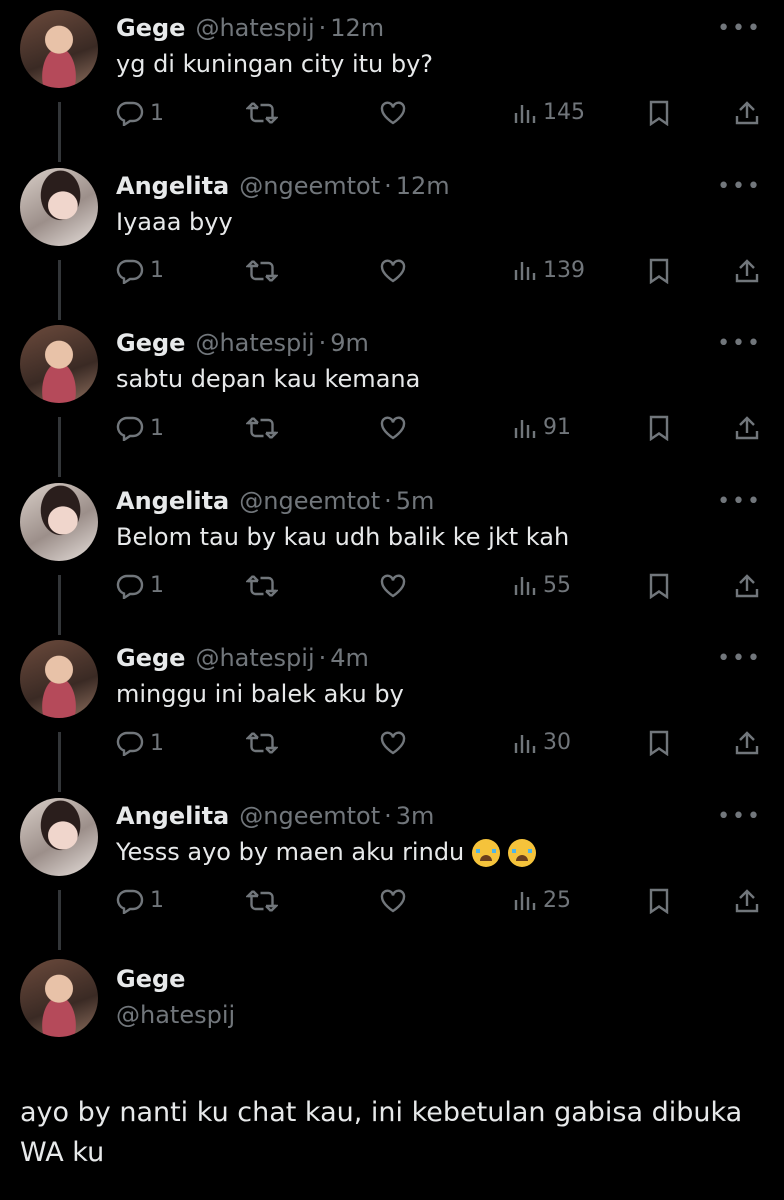 Image resolution: width=784 pixels, height=1200 pixels. I want to click on tweet-text: minggu ini balek aku by, so click(260, 694).